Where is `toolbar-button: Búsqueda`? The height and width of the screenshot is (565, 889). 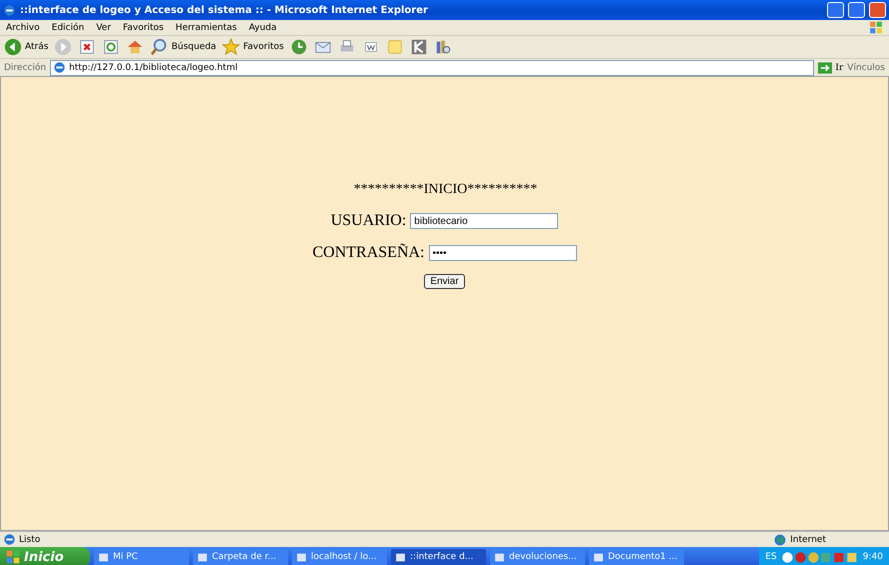
toolbar-button: Búsqueda is located at coordinates (183, 47).